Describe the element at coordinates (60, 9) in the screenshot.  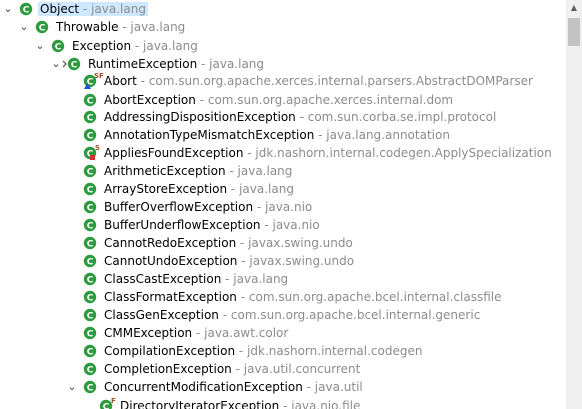
I see `class-name: Object` at that location.